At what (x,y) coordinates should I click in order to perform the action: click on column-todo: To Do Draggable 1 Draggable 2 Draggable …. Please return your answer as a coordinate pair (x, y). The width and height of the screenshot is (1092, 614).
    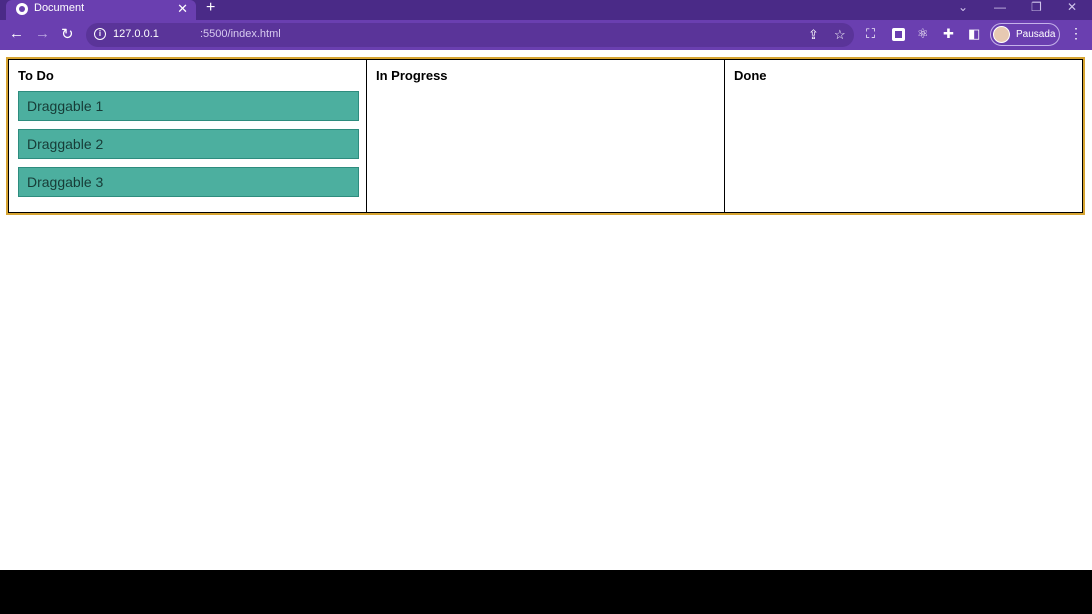
    Looking at the image, I should click on (187, 136).